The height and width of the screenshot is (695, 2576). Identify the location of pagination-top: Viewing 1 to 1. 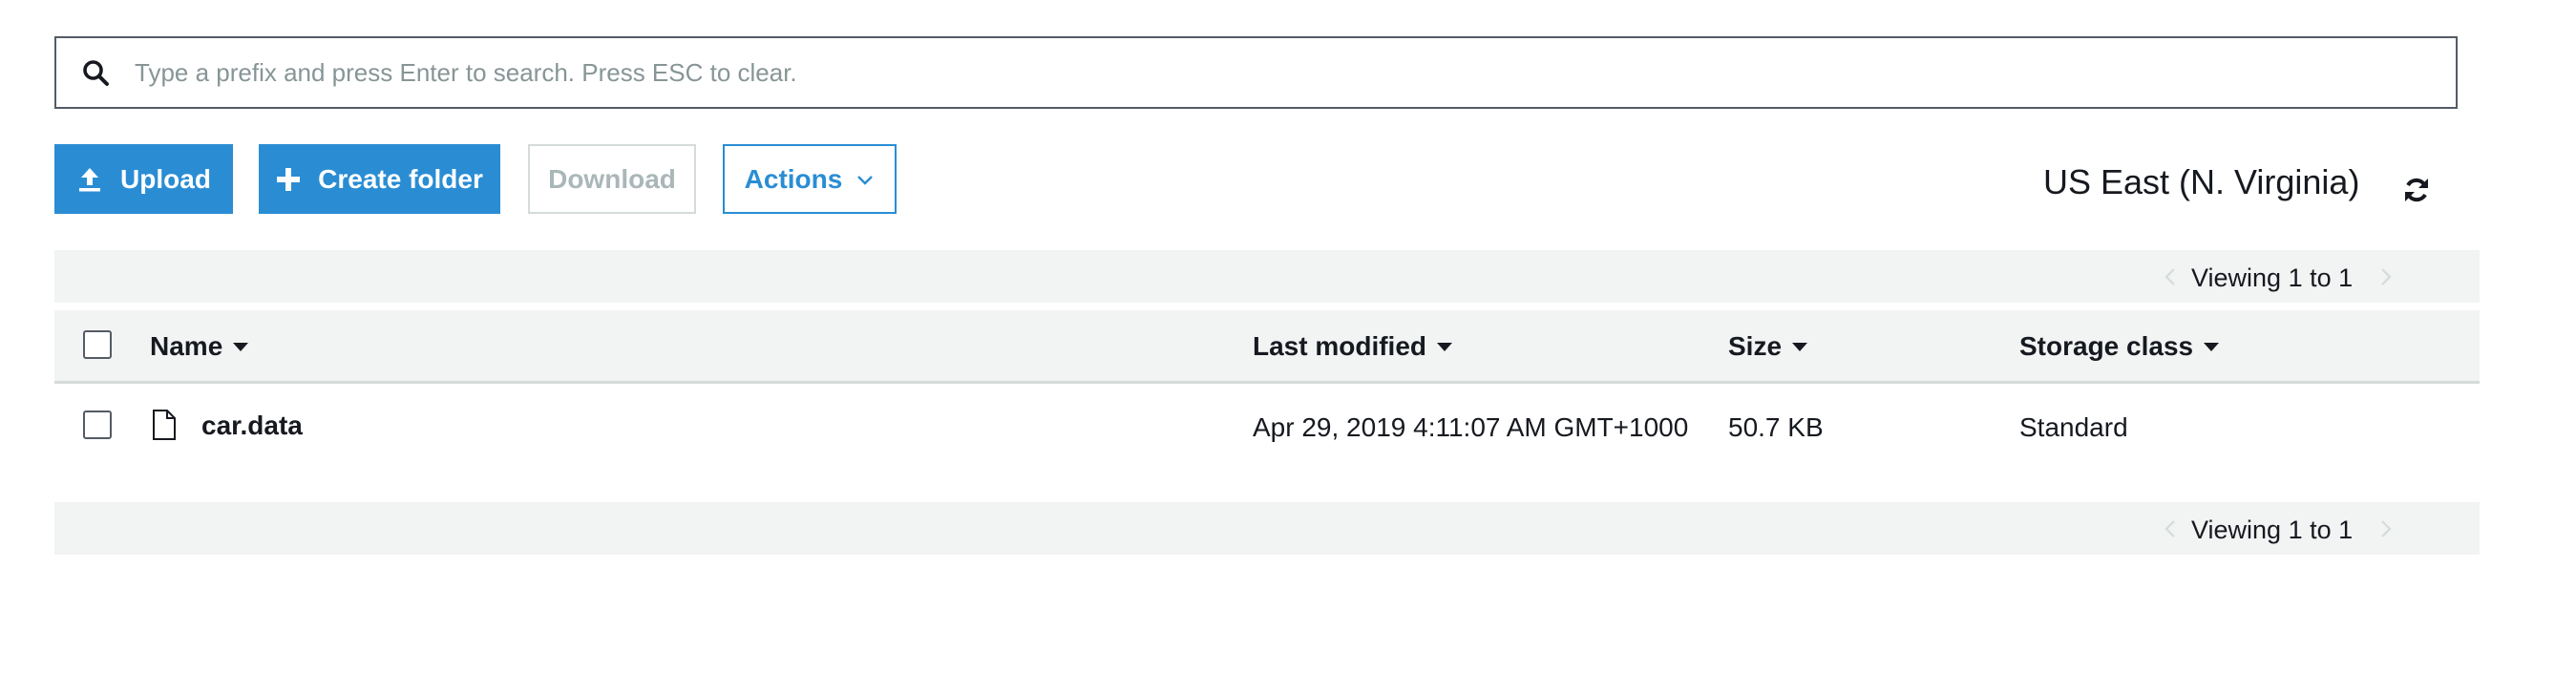
(1267, 277).